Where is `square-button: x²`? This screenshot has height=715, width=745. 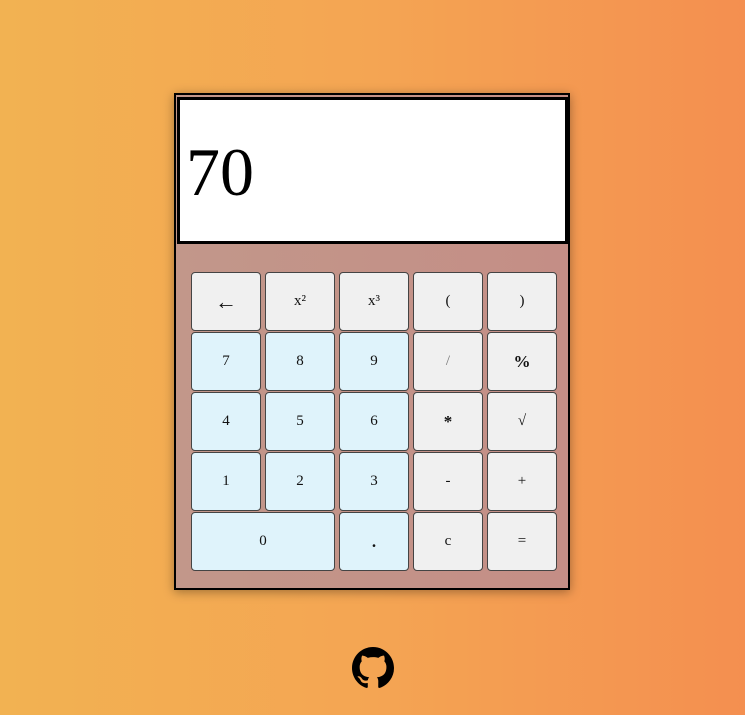
square-button: x² is located at coordinates (300, 301).